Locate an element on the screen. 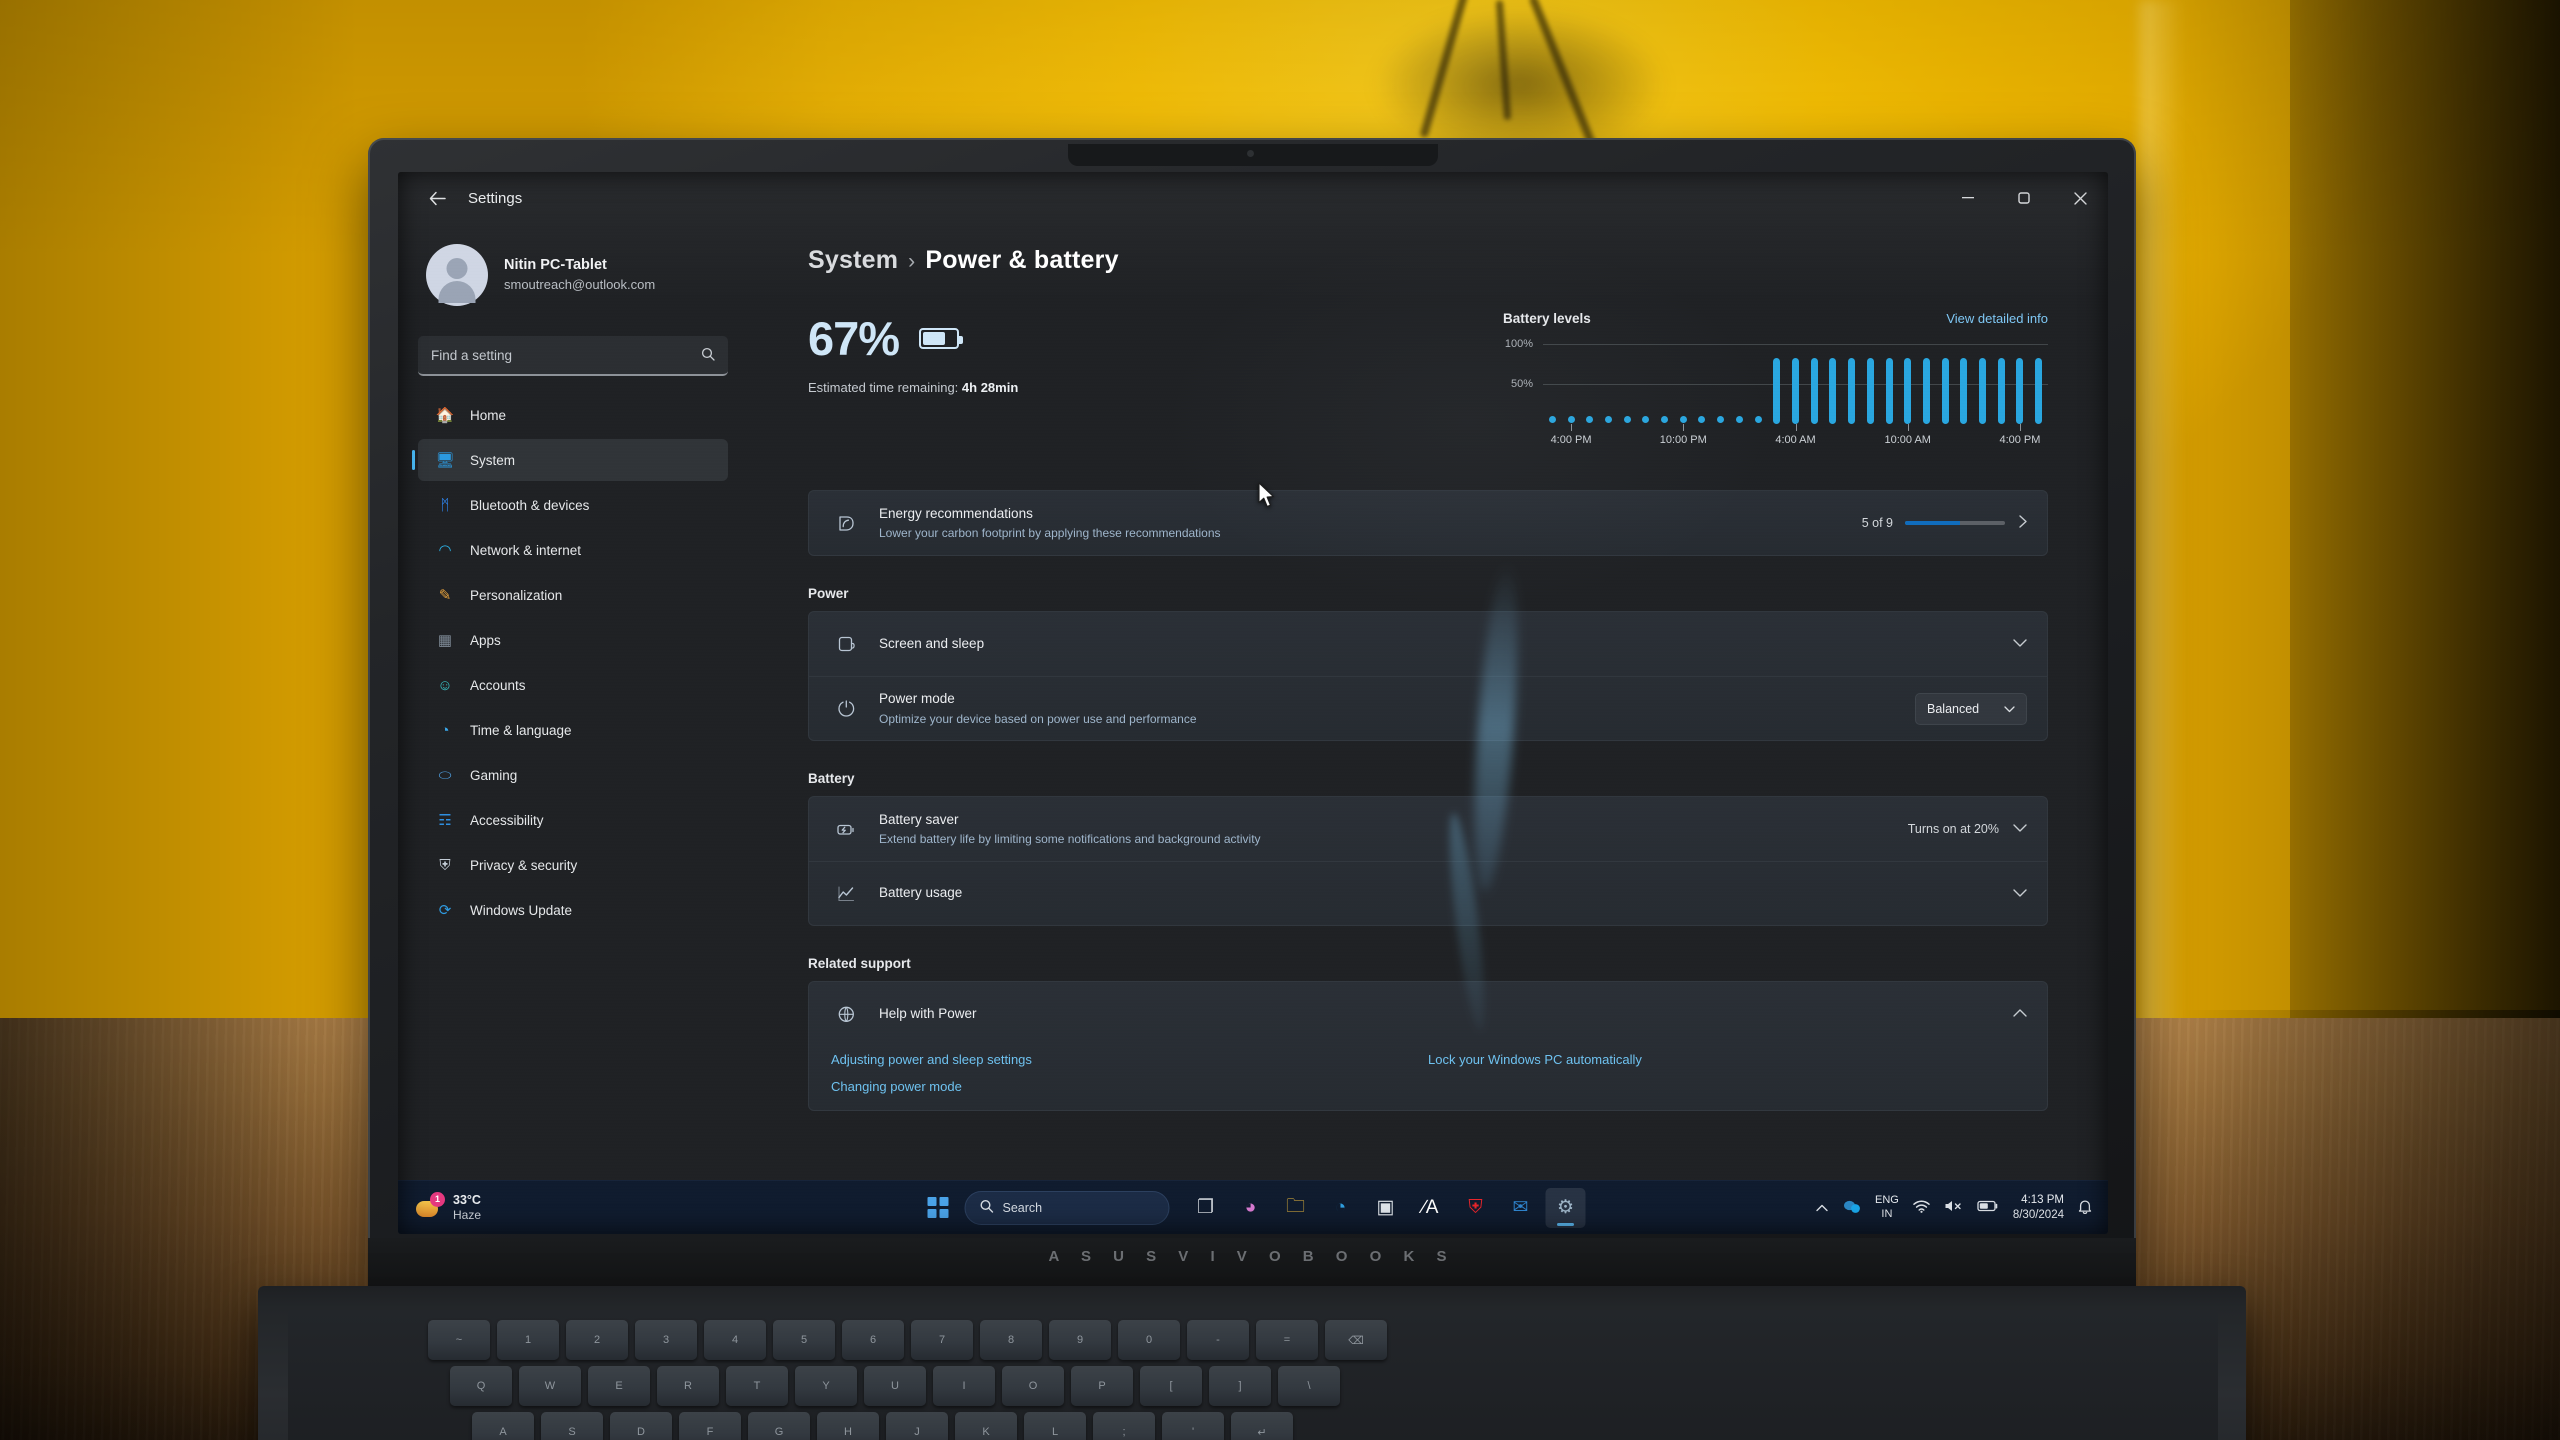  account-block: Nitin PC-Tablet smoutreach@outlook.com is located at coordinates (573, 272).